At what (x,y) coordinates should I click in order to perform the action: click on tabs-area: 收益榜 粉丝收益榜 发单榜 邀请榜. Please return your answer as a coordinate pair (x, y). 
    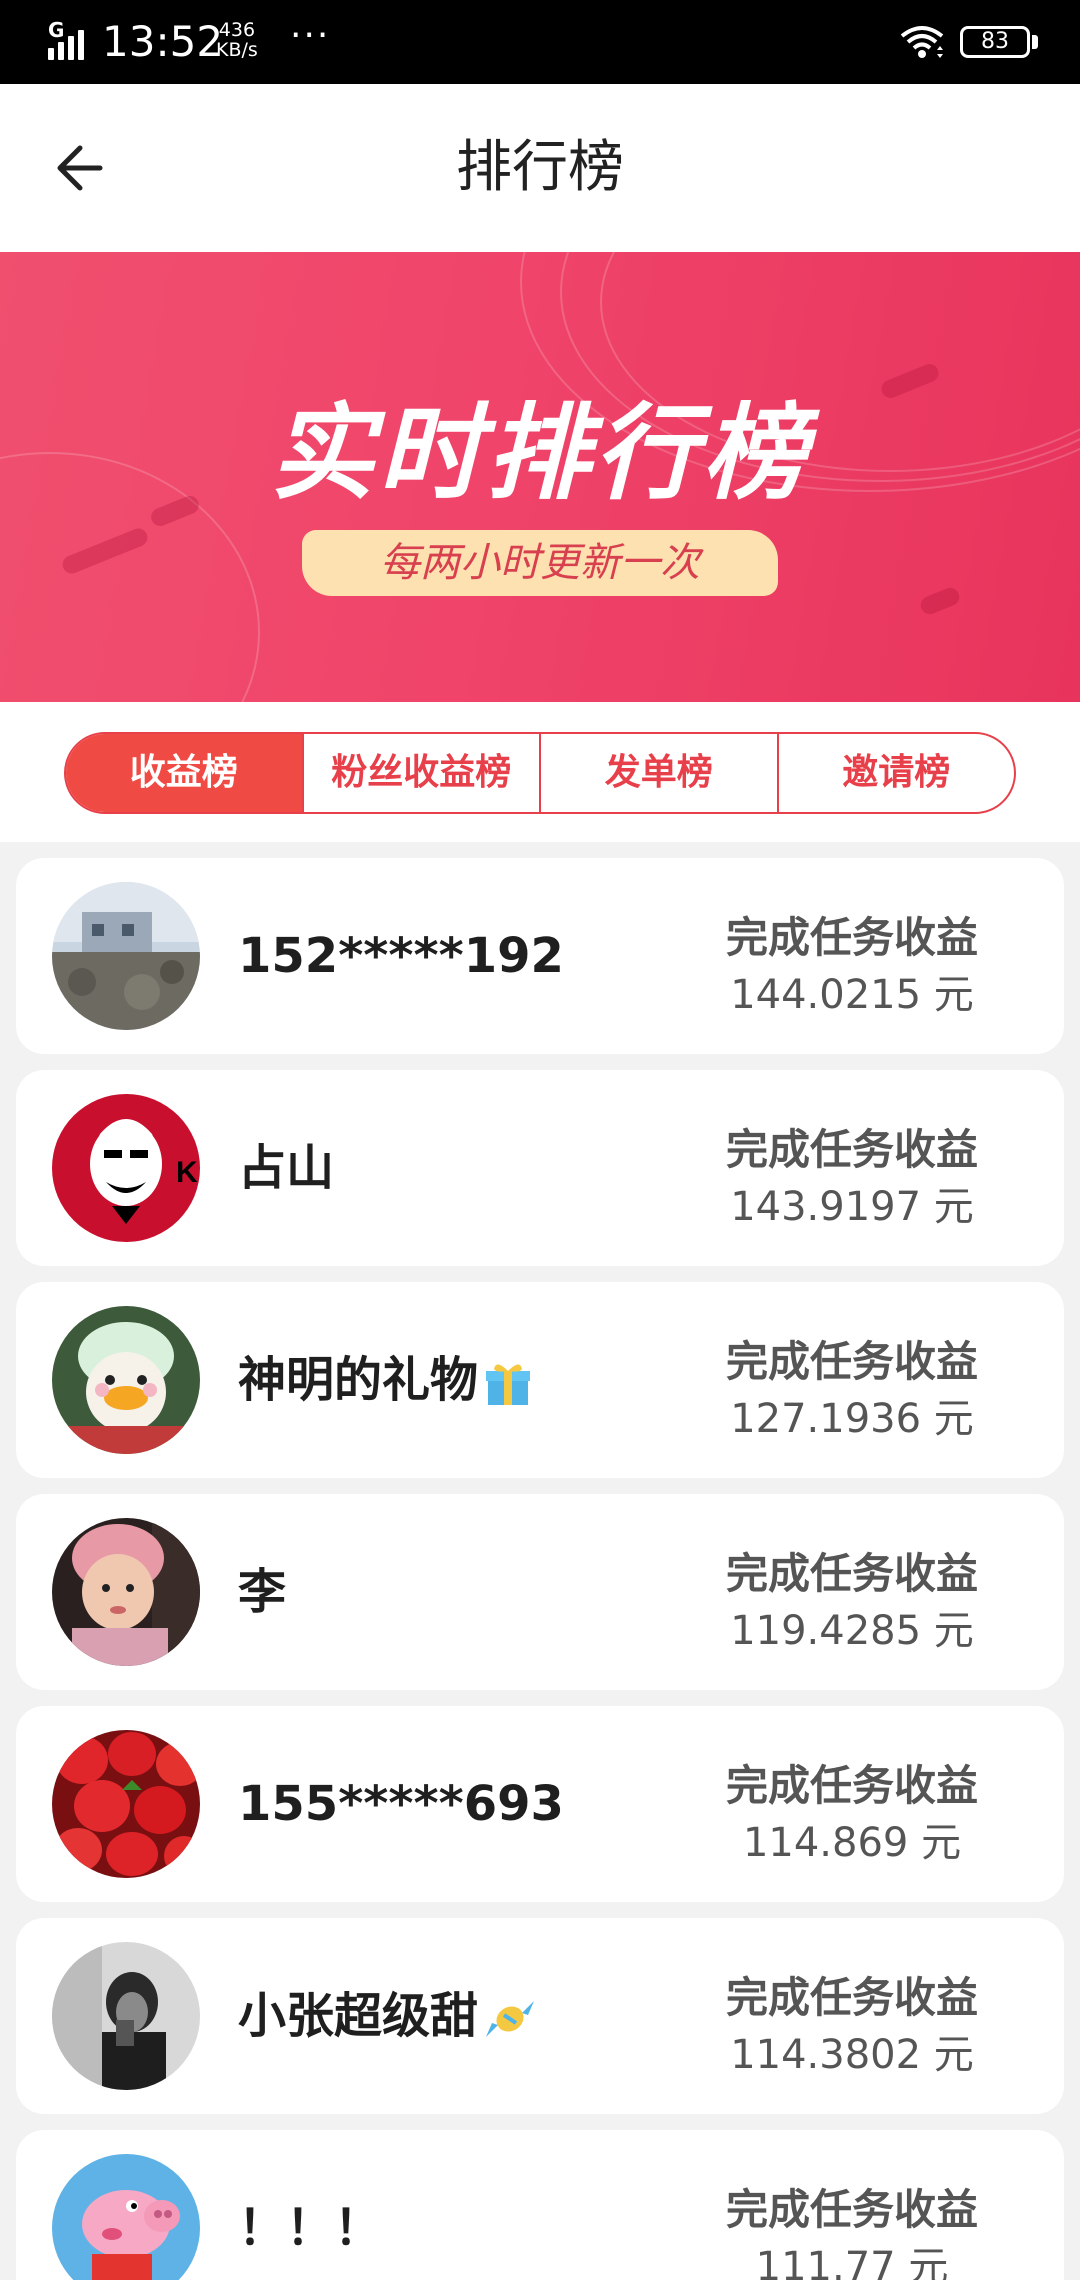
    Looking at the image, I should click on (540, 772).